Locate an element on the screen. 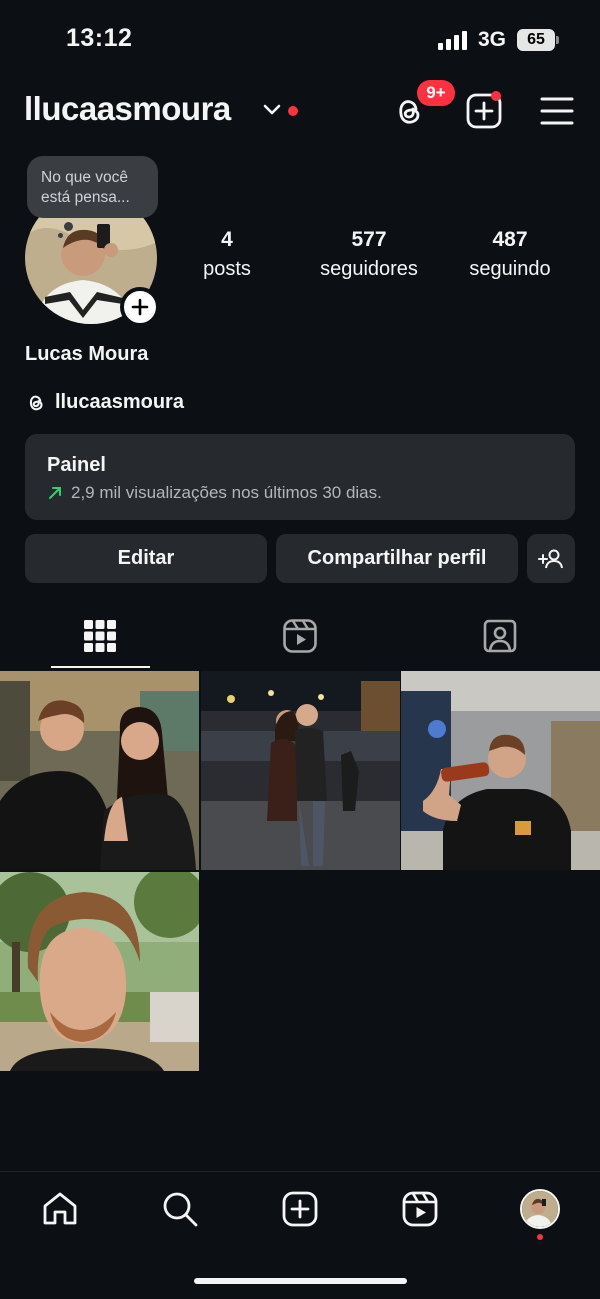 The height and width of the screenshot is (1299, 600). following-stat: 487 seguindo is located at coordinates (510, 254).